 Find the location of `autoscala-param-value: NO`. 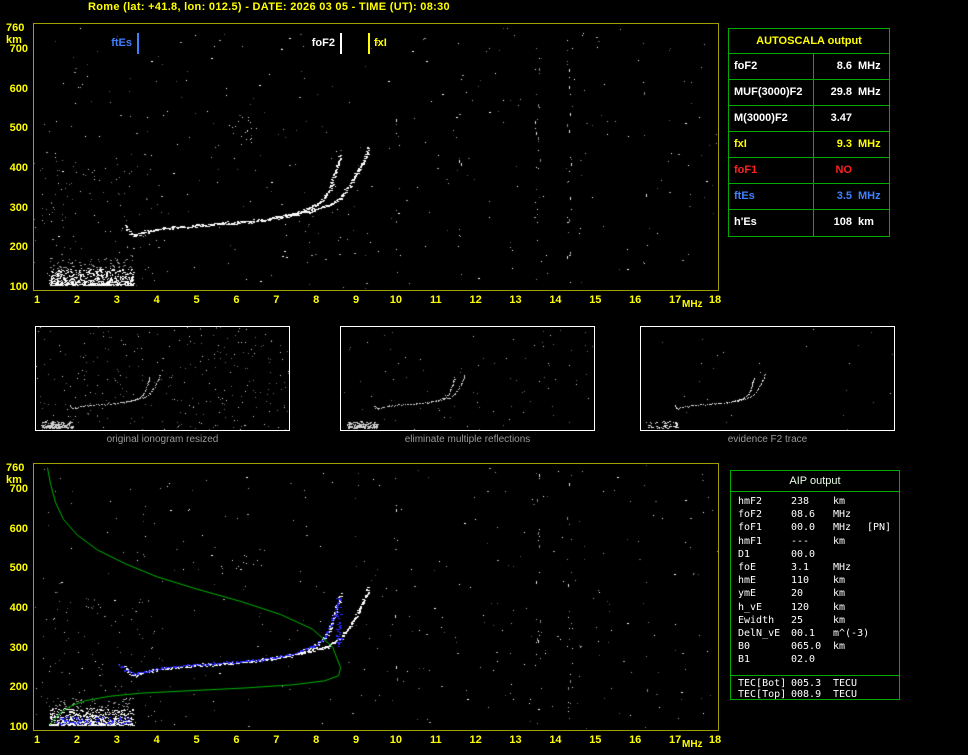

autoscala-param-value: NO is located at coordinates (851, 170).